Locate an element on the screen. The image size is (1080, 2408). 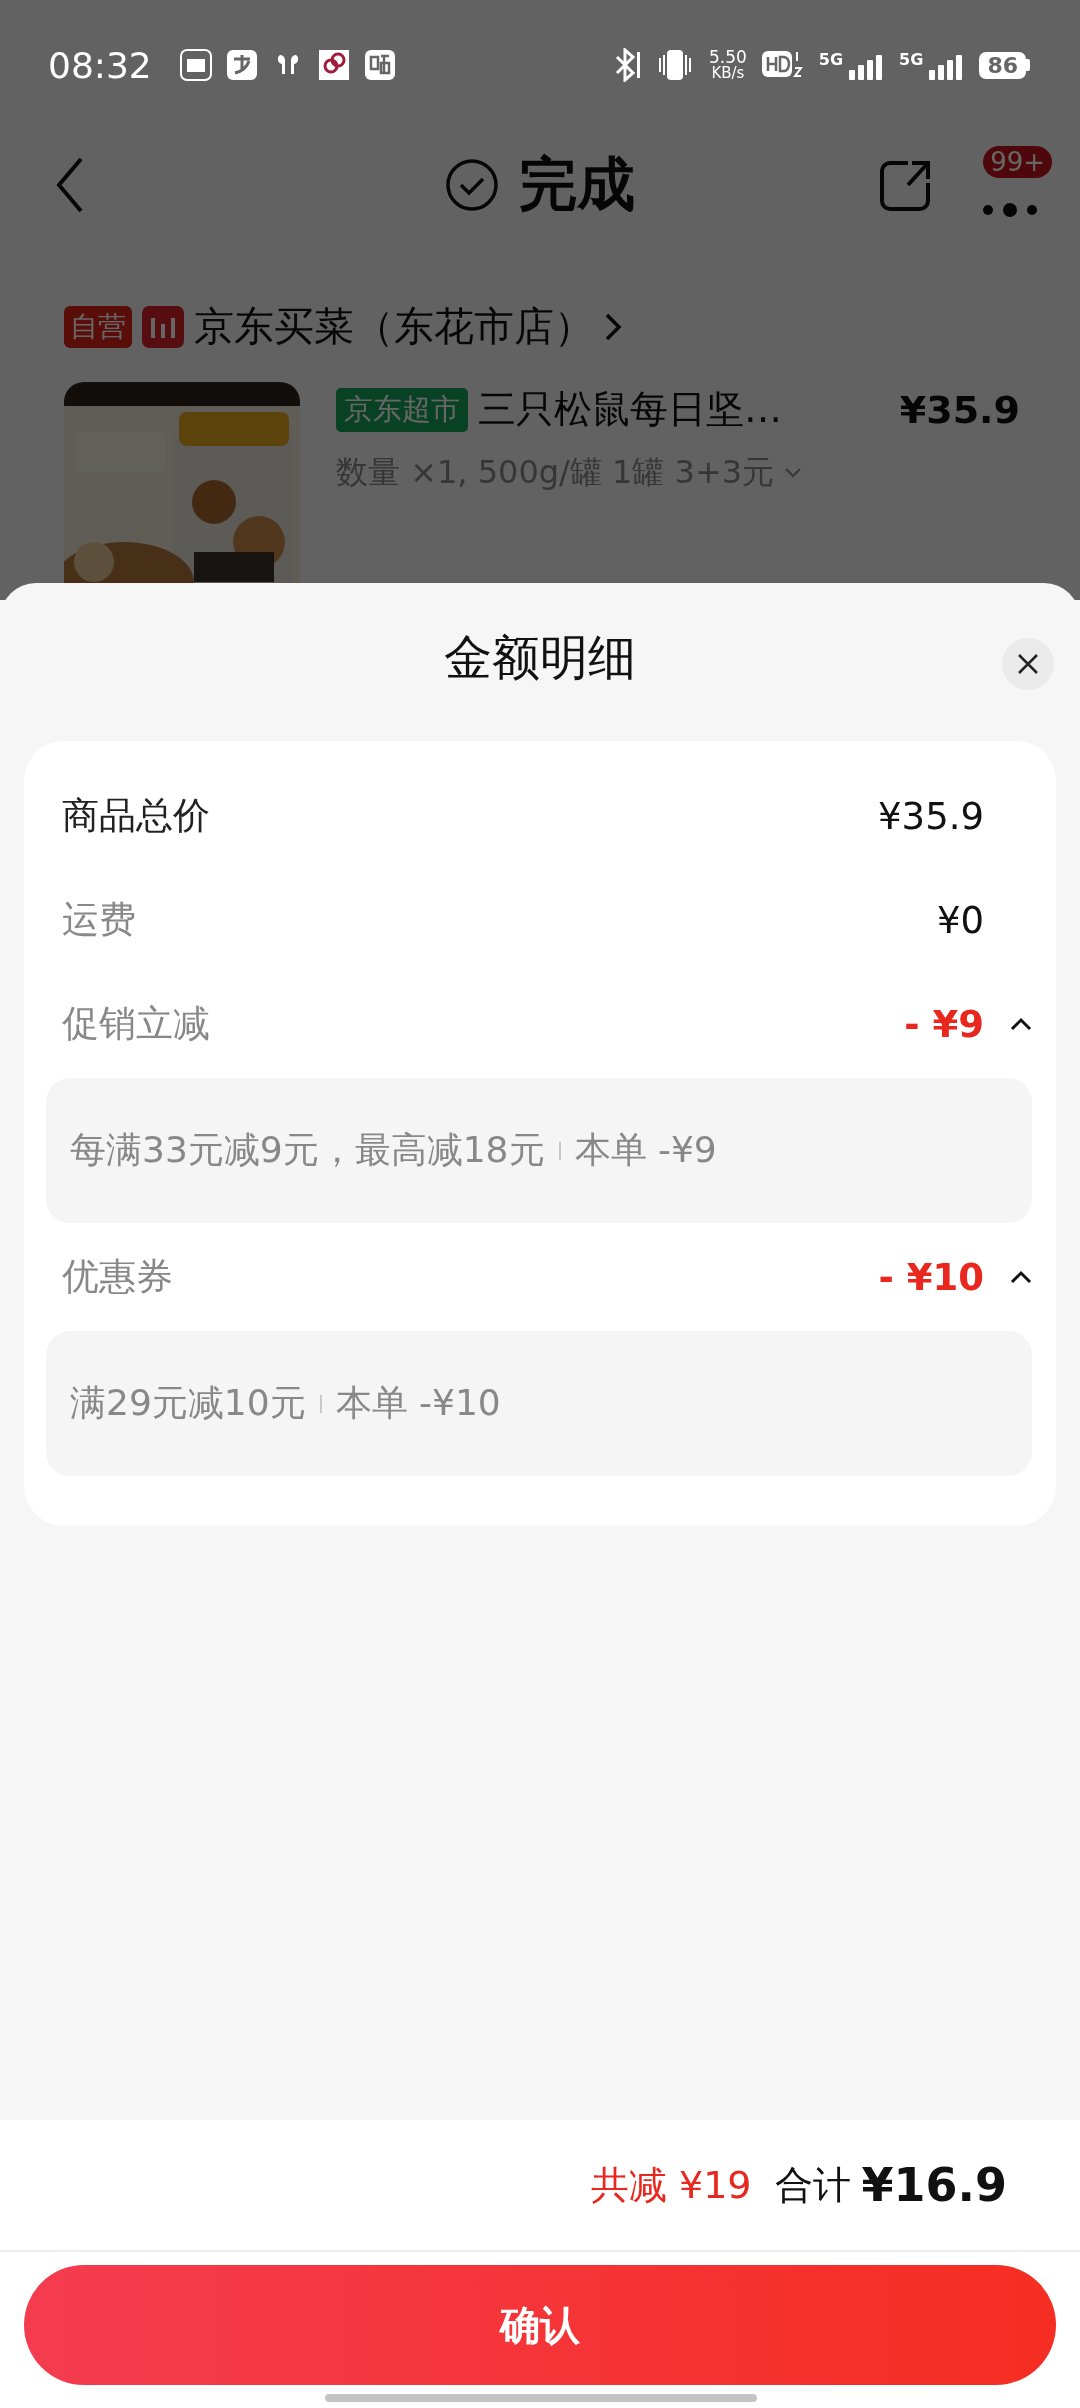
price-value: ¥0 is located at coordinates (960, 920).